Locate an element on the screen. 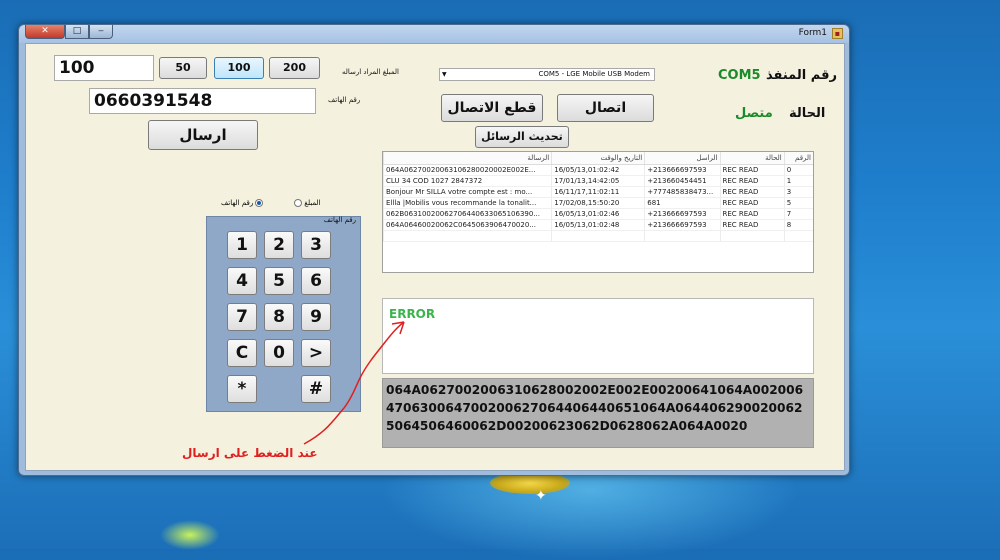 The width and height of the screenshot is (1000, 560). key-5: 5 is located at coordinates (279, 281).